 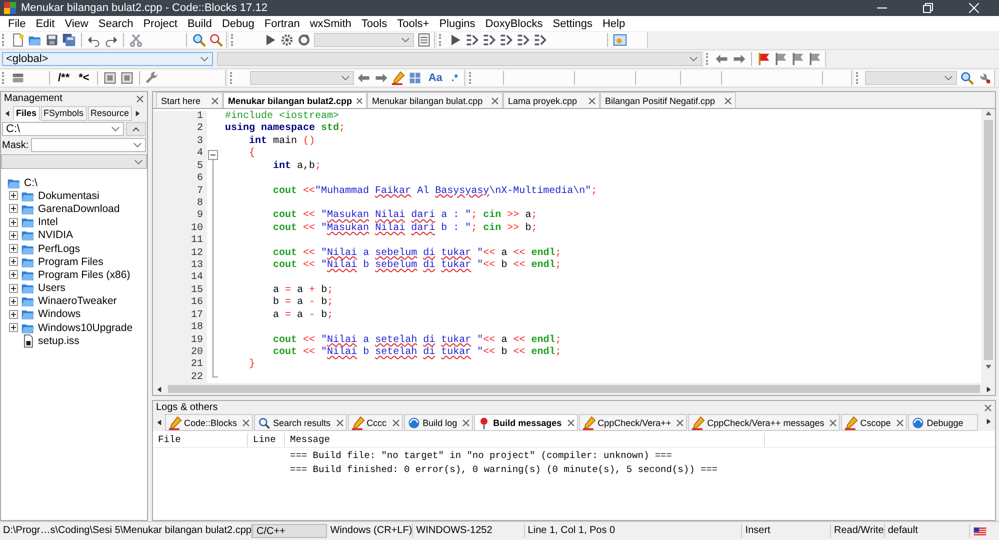 I want to click on panel-tab: Resource, so click(x=110, y=113).